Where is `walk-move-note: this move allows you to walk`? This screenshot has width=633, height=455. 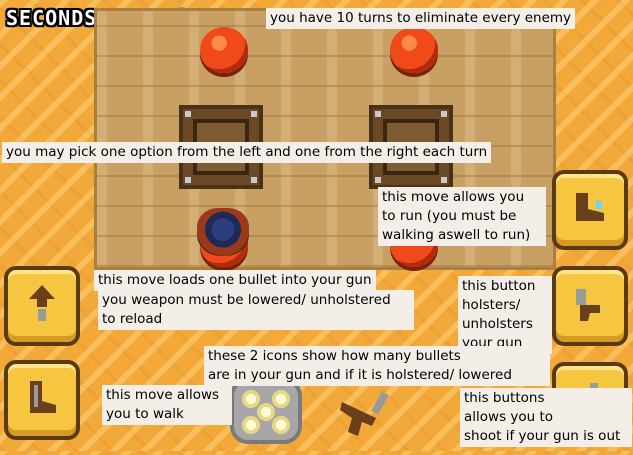 walk-move-note: this move allows you to walk is located at coordinates (167, 405).